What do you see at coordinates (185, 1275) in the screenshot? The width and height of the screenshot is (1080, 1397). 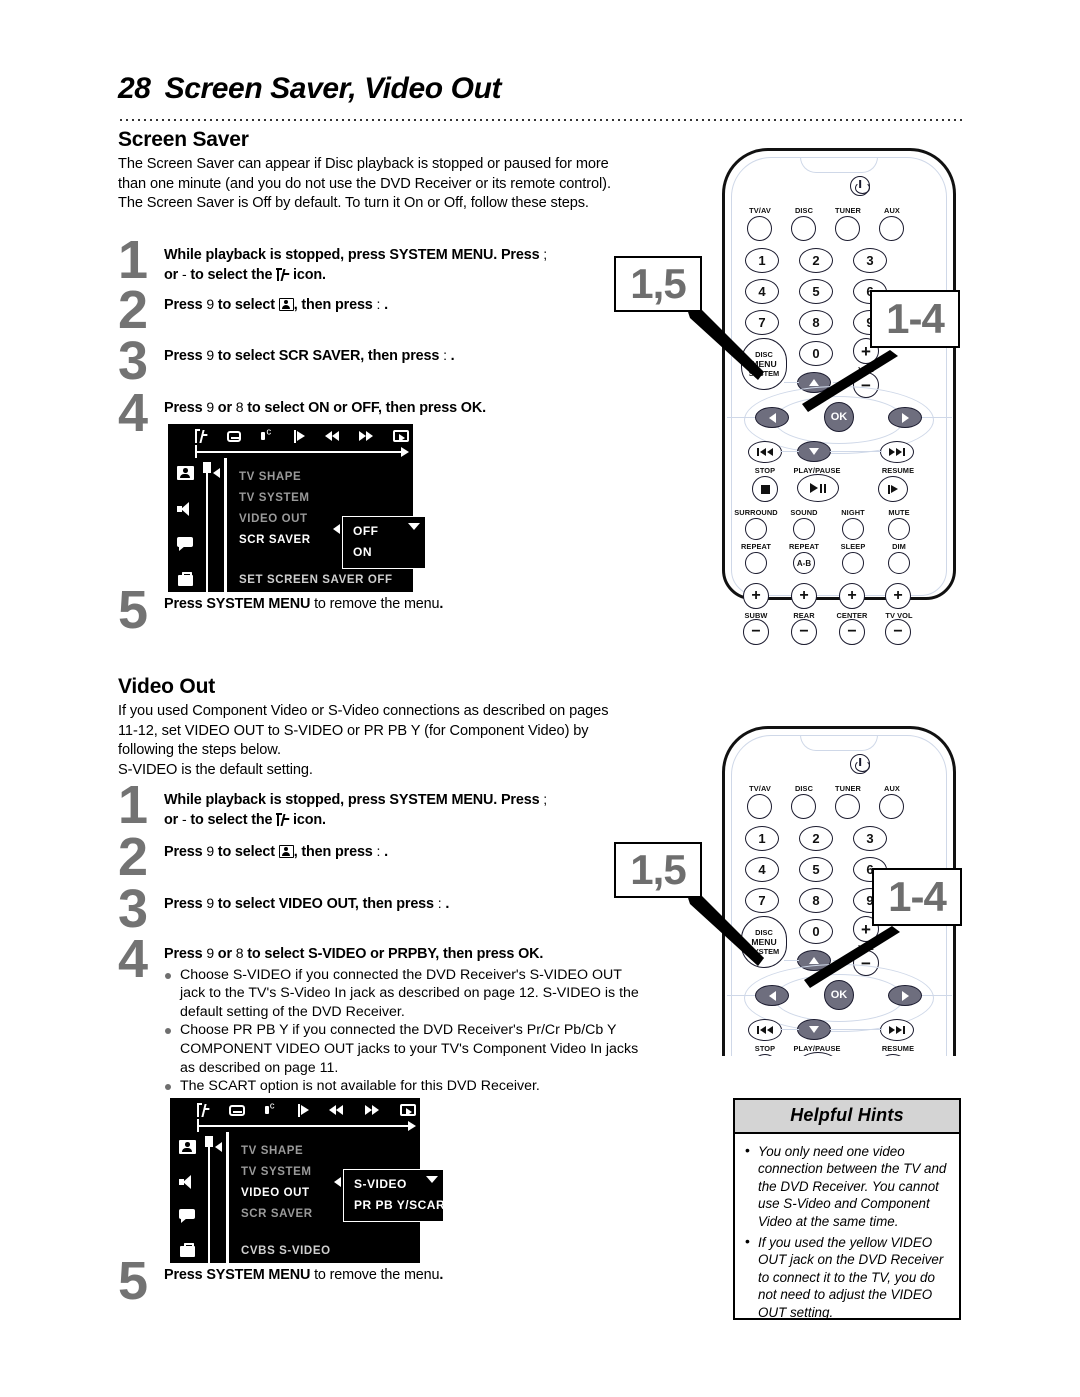 I see `vo-step5-a: Press` at bounding box center [185, 1275].